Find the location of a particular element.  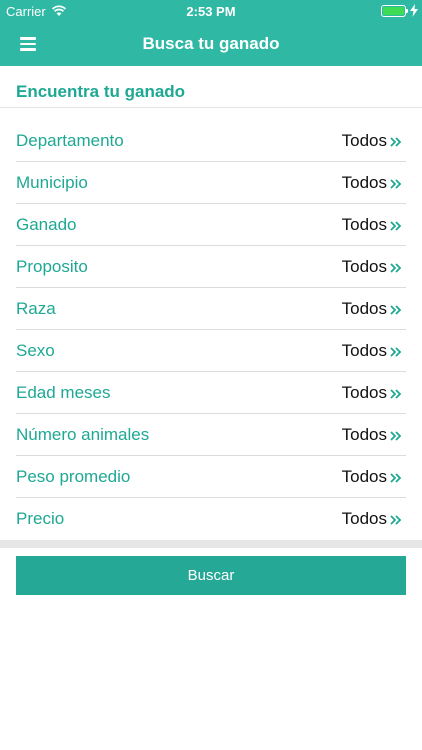

section-title: Encuentra tu ganado is located at coordinates (101, 91).